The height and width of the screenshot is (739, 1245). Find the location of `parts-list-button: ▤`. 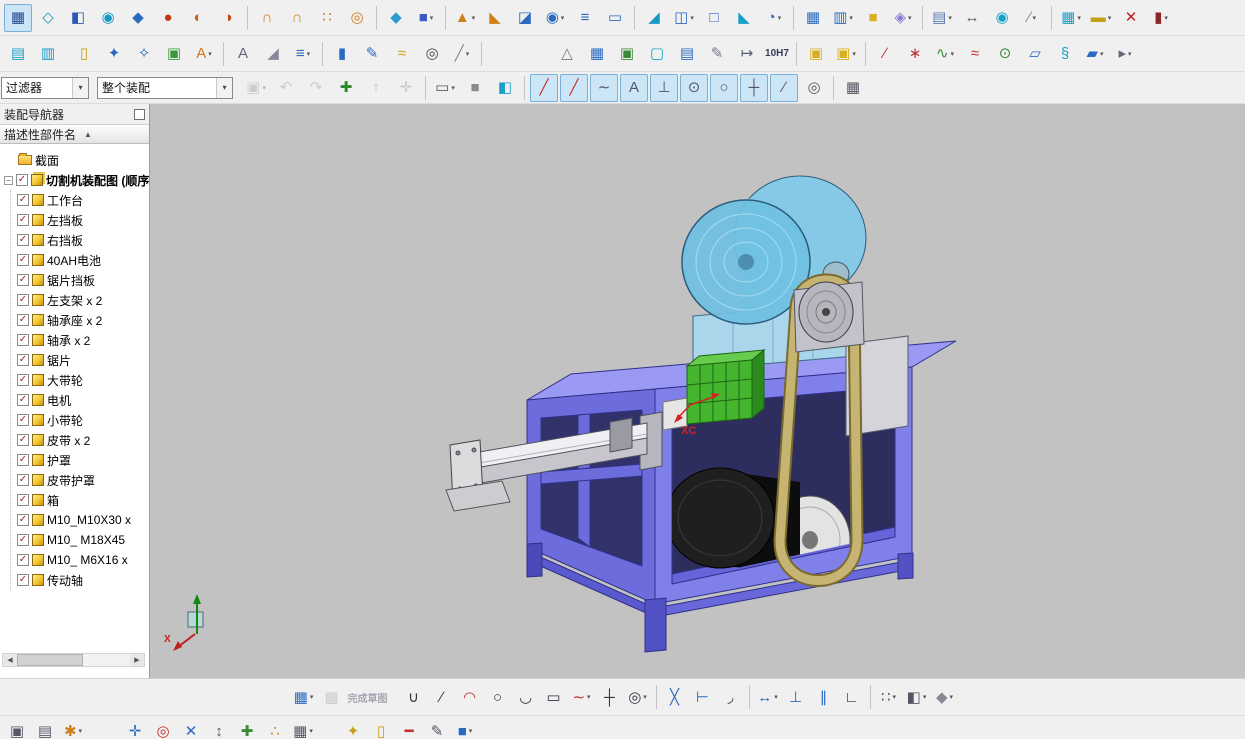

parts-list-button: ▤ is located at coordinates (687, 54).